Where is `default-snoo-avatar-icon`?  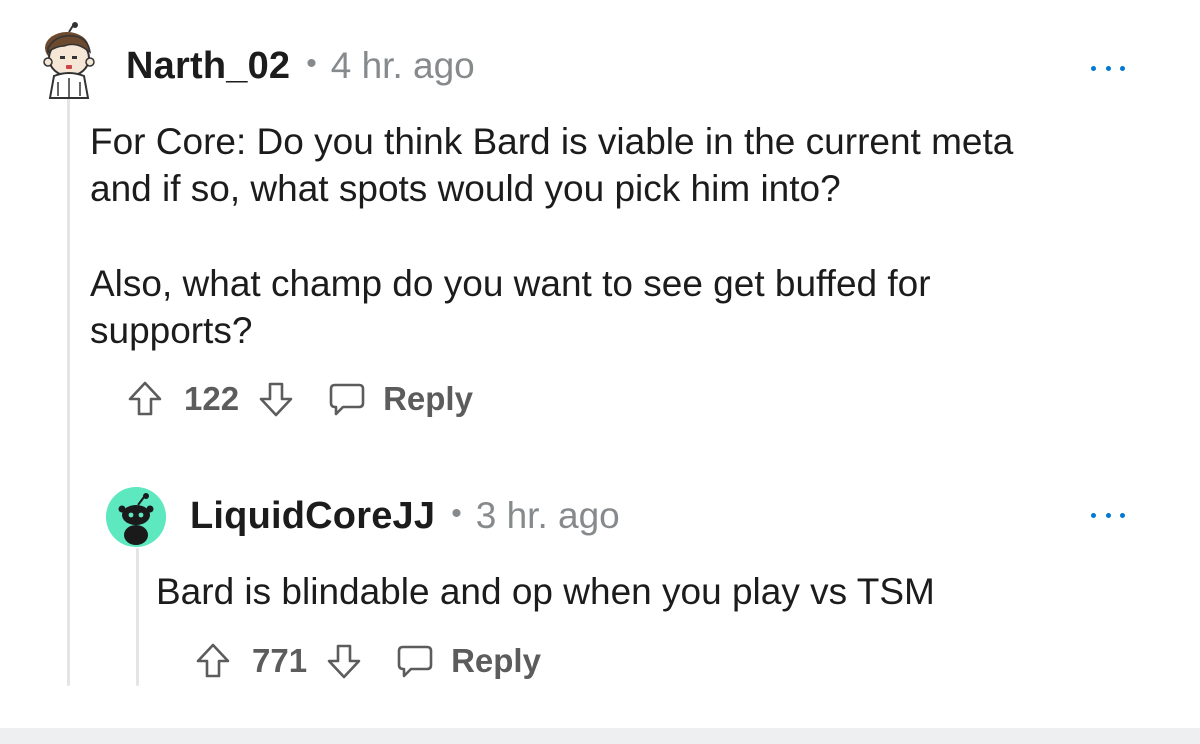 default-snoo-avatar-icon is located at coordinates (136, 517).